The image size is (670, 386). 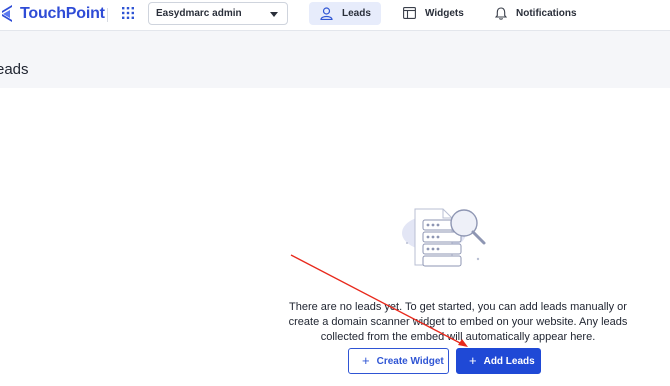 I want to click on nav-tab-notifications-label: Notifications, so click(x=546, y=13).